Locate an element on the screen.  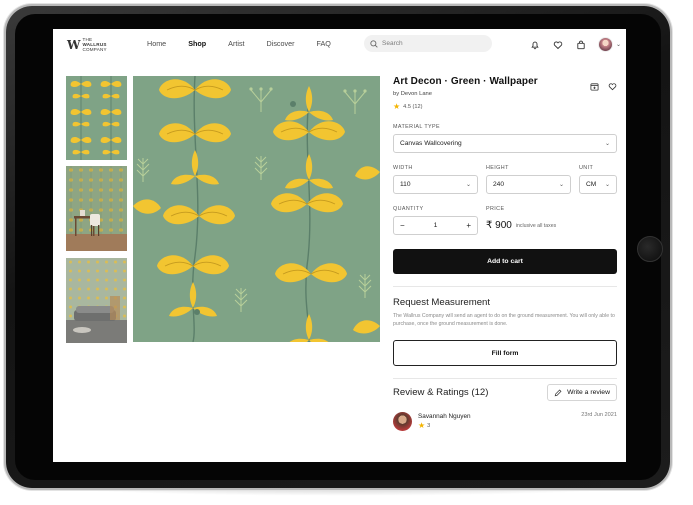
reviewer: Savannah Nguyen ★ 3 is located at coordinates (432, 421).